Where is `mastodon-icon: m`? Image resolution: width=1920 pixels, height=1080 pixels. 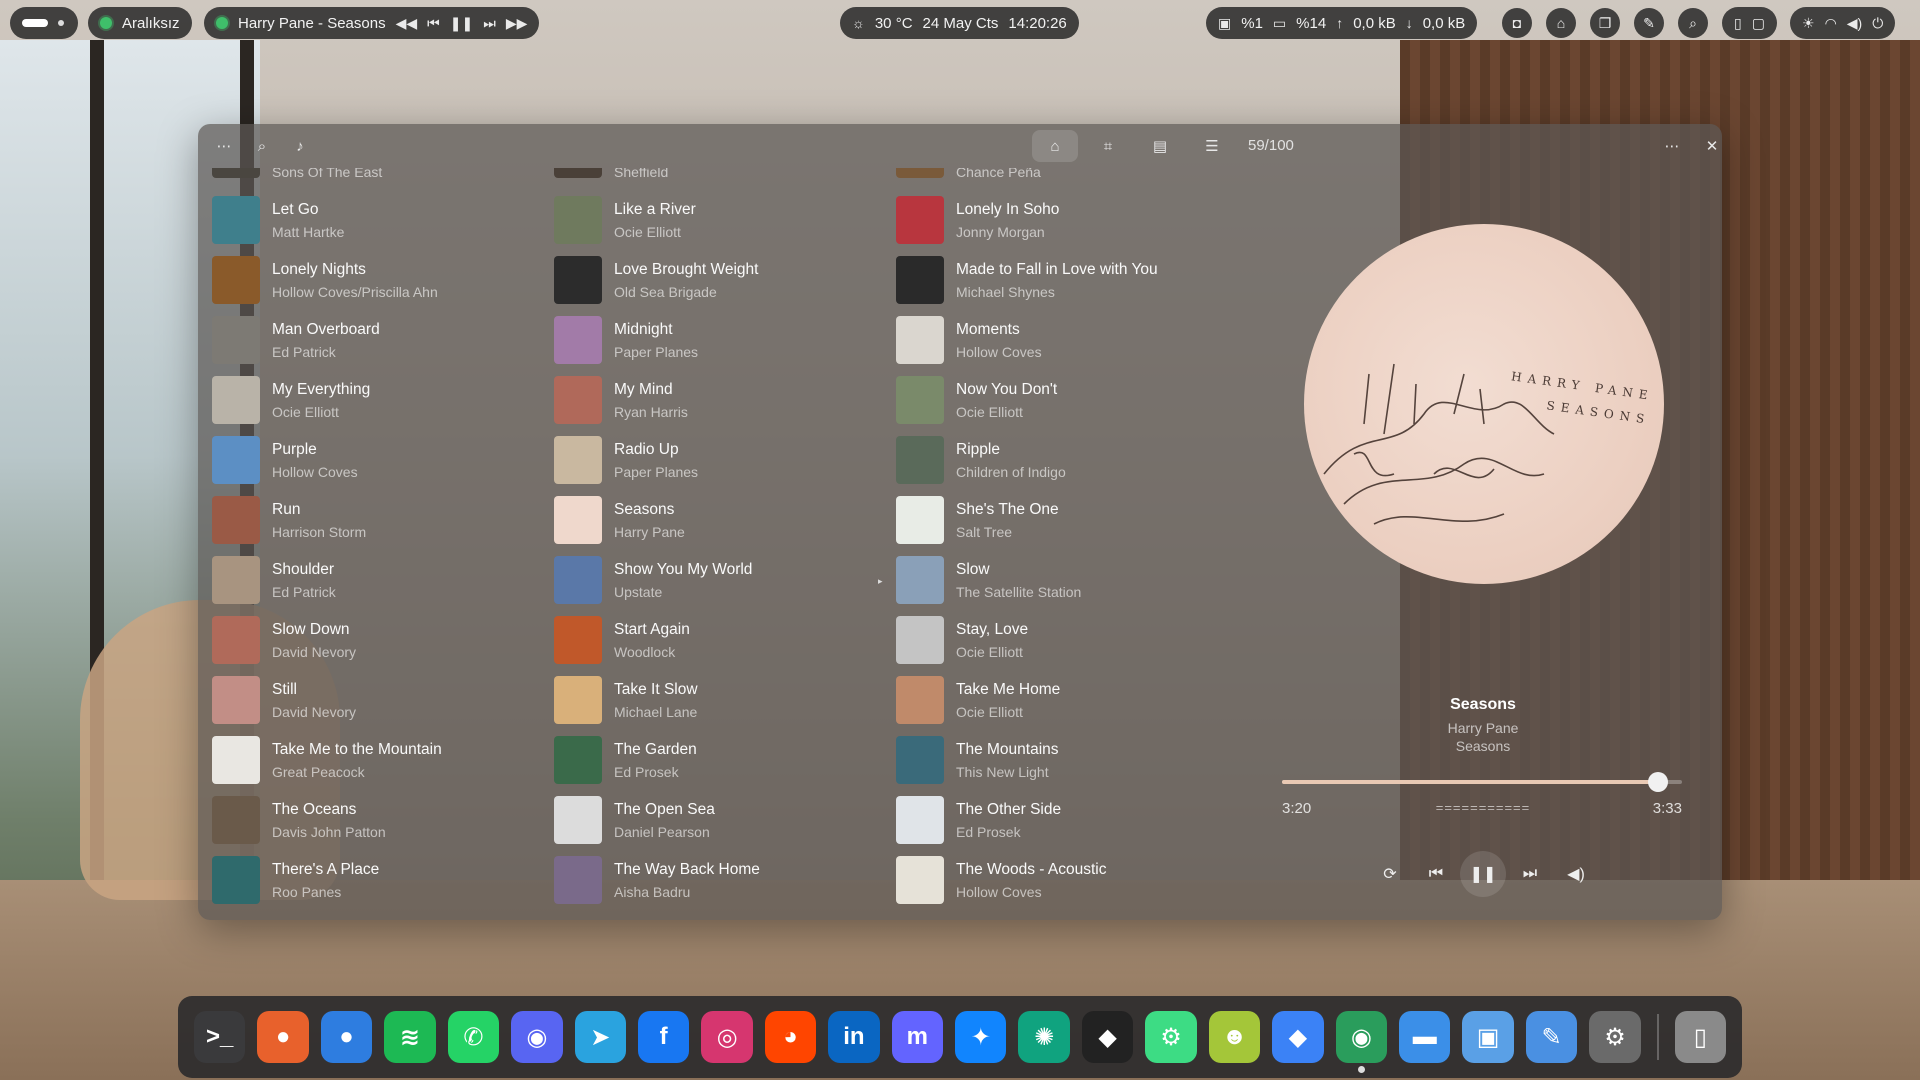
mastodon-icon: m is located at coordinates (917, 1037).